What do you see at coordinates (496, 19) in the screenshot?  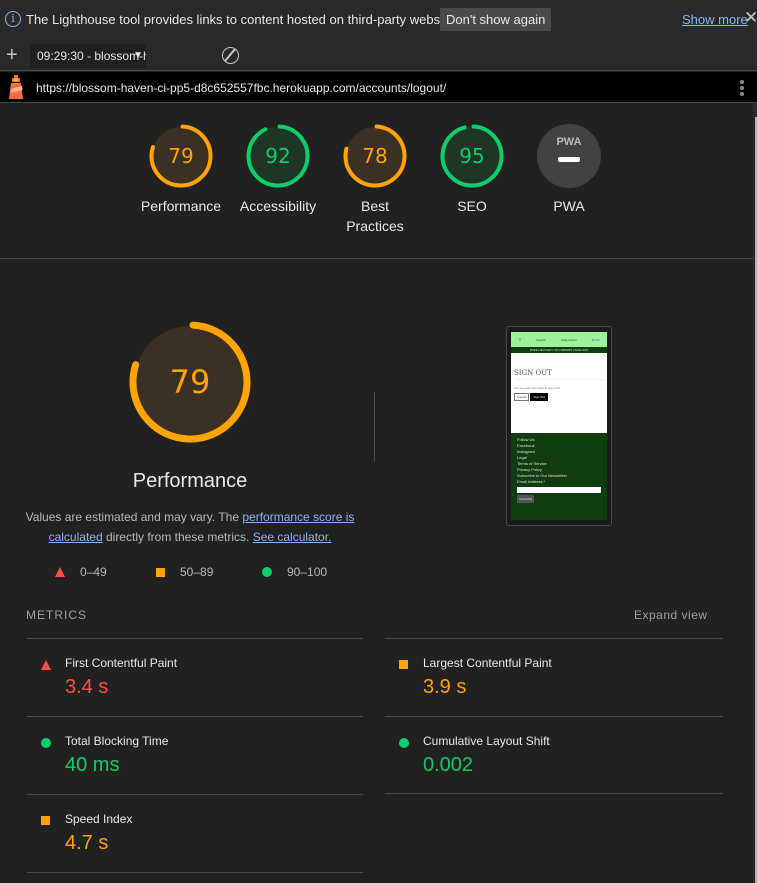 I see `dont-show-again-button: Don't show again` at bounding box center [496, 19].